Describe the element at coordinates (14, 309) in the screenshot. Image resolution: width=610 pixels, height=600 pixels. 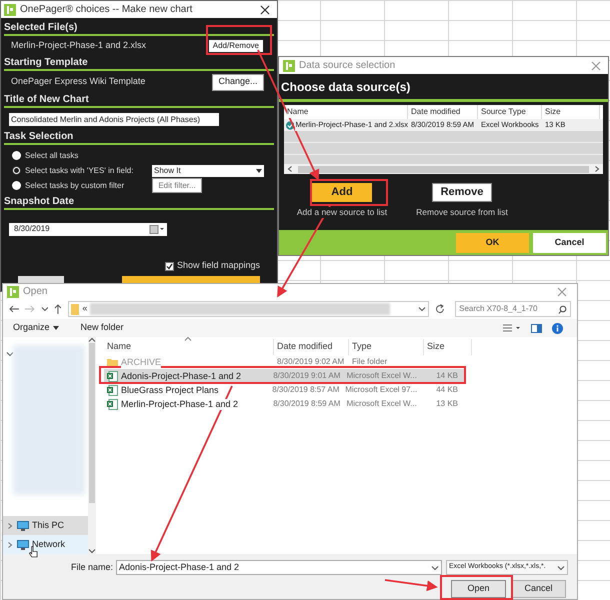
I see `back-arrow-icon` at that location.